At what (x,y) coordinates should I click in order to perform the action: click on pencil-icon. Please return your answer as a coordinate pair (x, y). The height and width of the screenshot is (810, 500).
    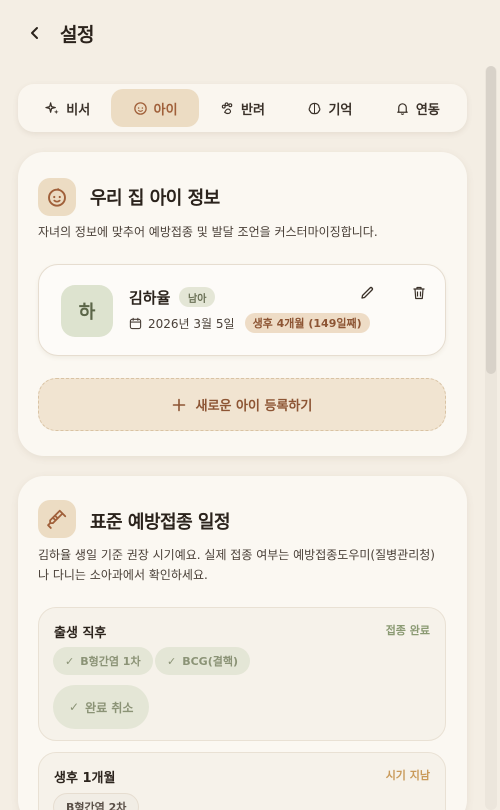
    Looking at the image, I should click on (367, 292).